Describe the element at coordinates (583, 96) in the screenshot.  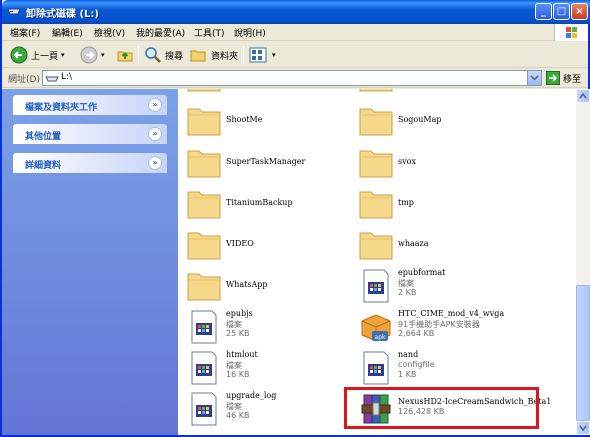
I see `scroll-up-icon` at that location.